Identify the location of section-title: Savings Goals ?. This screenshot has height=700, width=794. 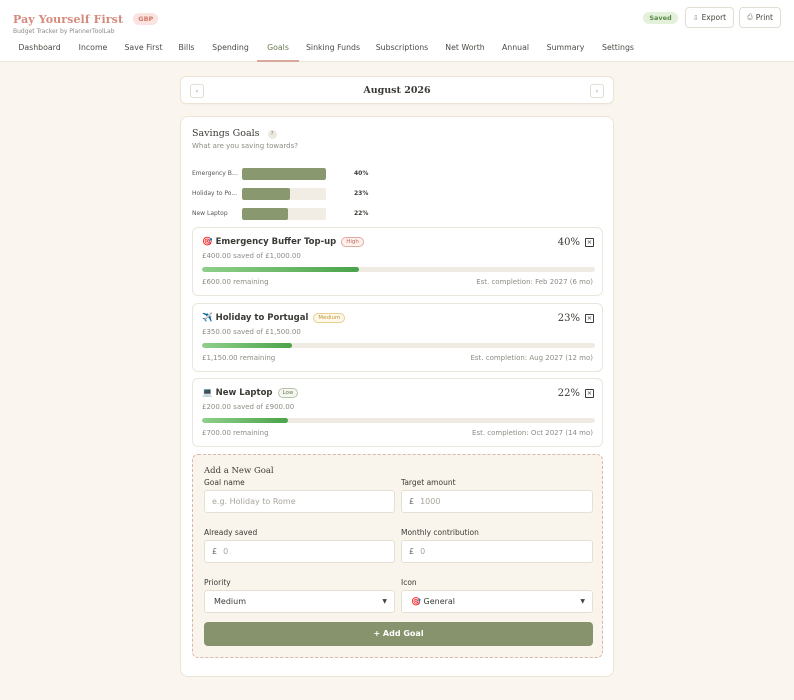
(234, 133).